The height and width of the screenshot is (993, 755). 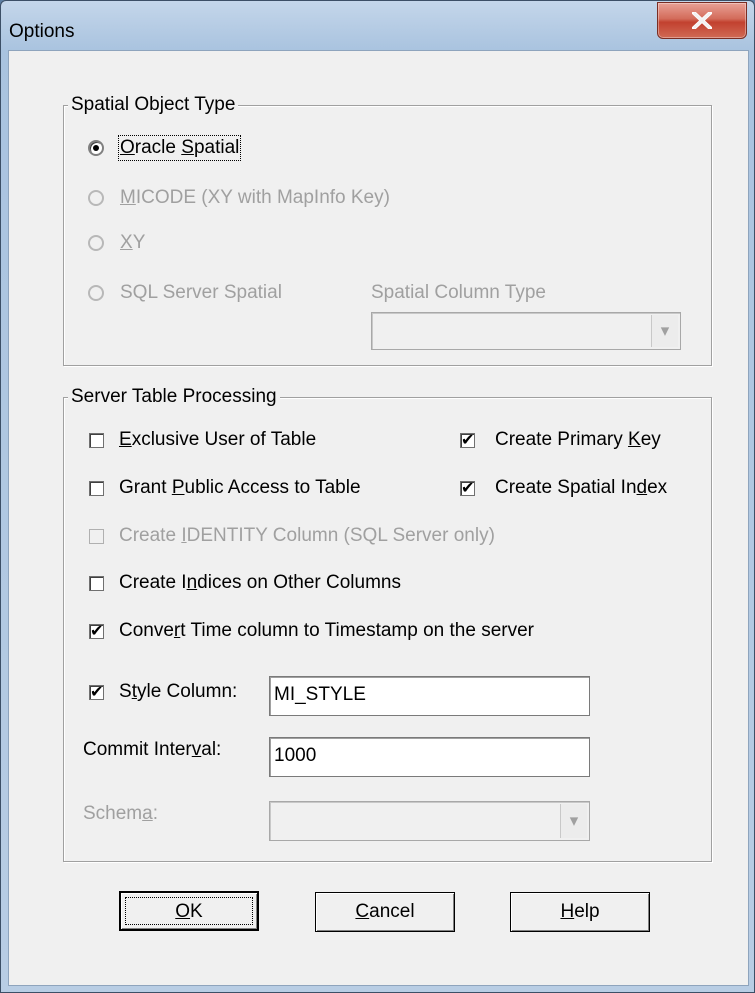 I want to click on oracle-spatial-text-b: patial, so click(x=216, y=147).